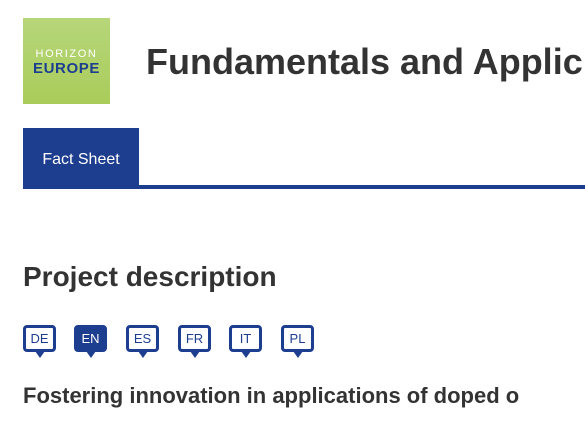  What do you see at coordinates (142, 338) in the screenshot?
I see `language-es-label: ES` at bounding box center [142, 338].